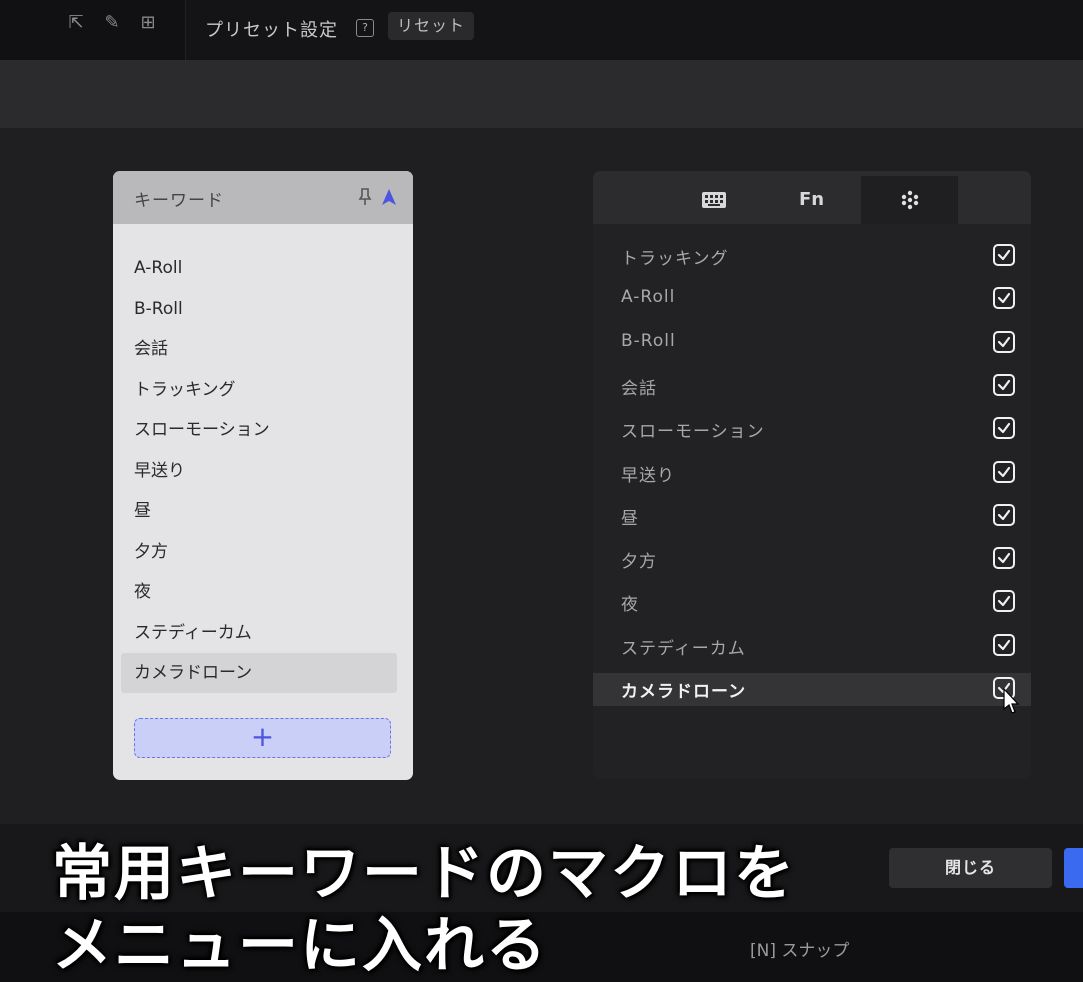 The width and height of the screenshot is (1083, 982). What do you see at coordinates (630, 518) in the screenshot?
I see `menu-item-label: 昼` at bounding box center [630, 518].